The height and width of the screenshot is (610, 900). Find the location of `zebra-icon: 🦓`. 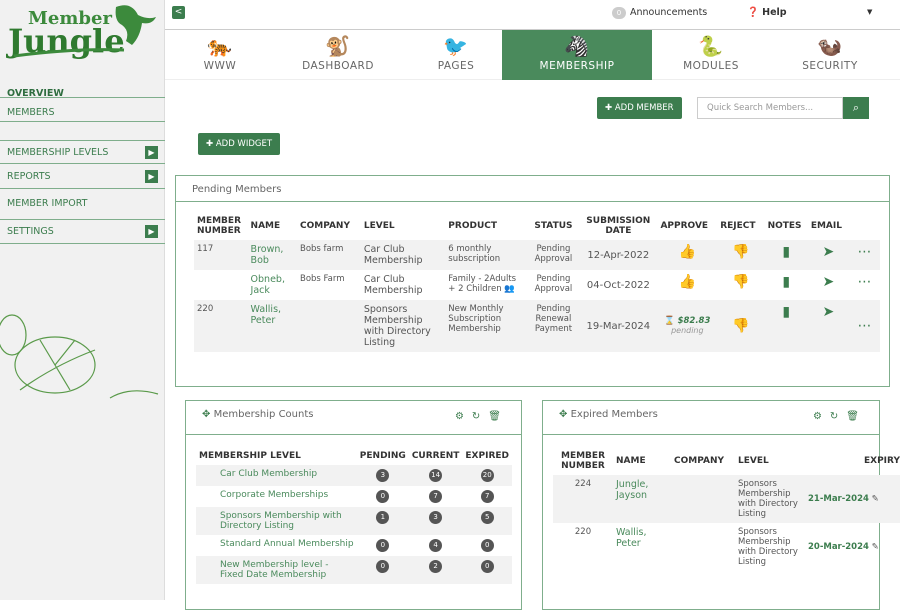

zebra-icon: 🦓 is located at coordinates (577, 46).